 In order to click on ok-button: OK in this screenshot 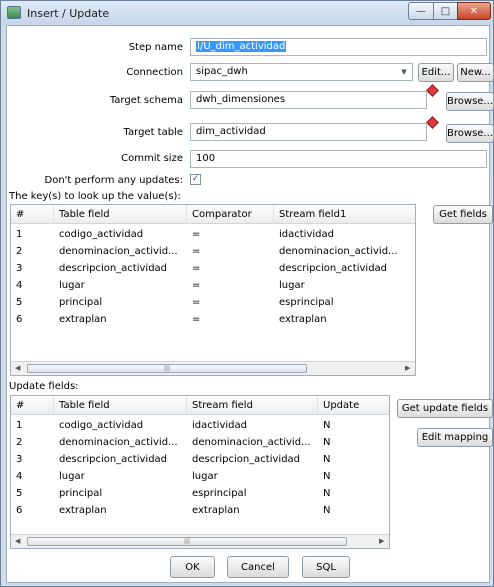, I will do `click(192, 567)`.